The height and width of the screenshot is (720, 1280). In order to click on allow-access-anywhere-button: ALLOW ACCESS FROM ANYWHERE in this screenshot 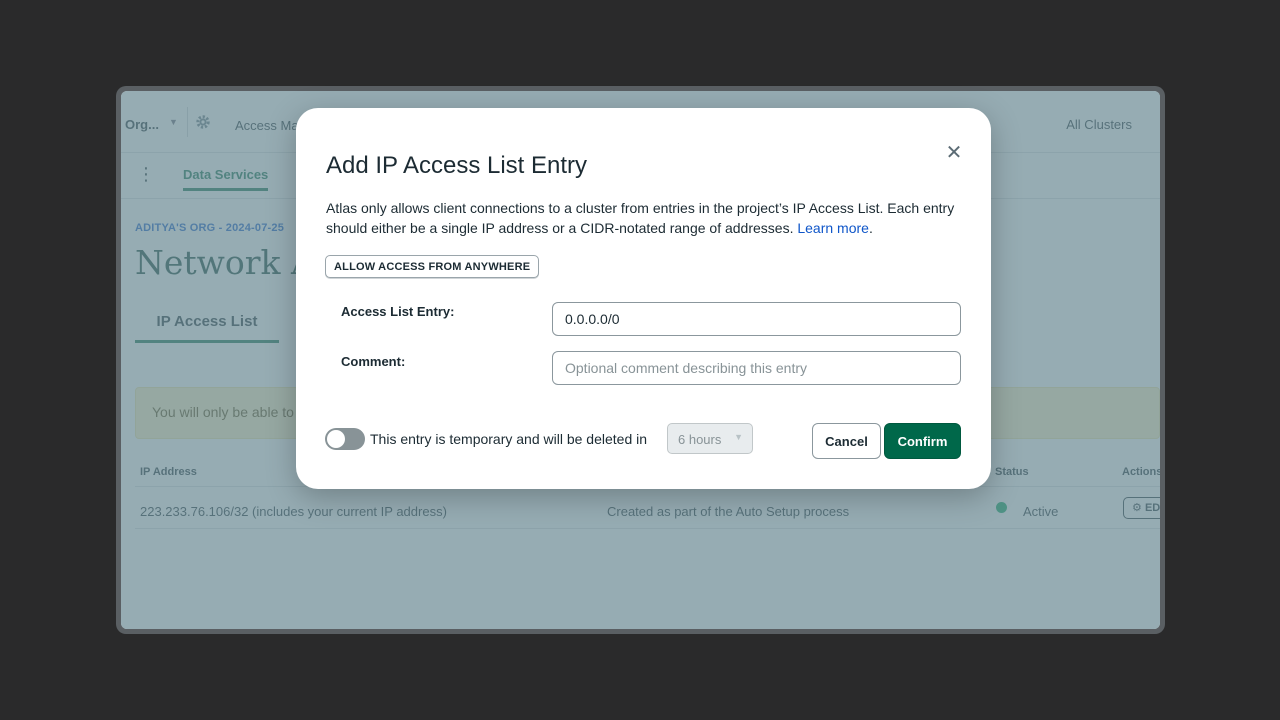, I will do `click(432, 266)`.